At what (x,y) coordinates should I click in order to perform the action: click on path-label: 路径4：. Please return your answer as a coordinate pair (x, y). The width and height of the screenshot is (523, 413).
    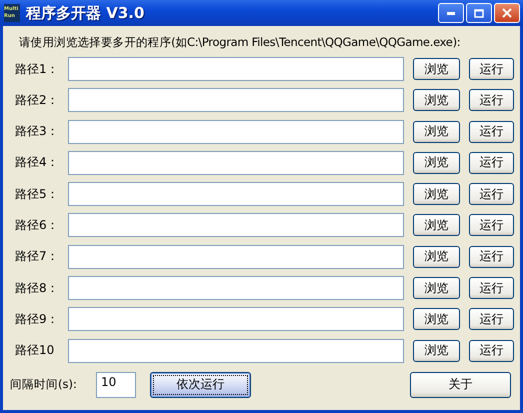
    Looking at the image, I should click on (37, 163).